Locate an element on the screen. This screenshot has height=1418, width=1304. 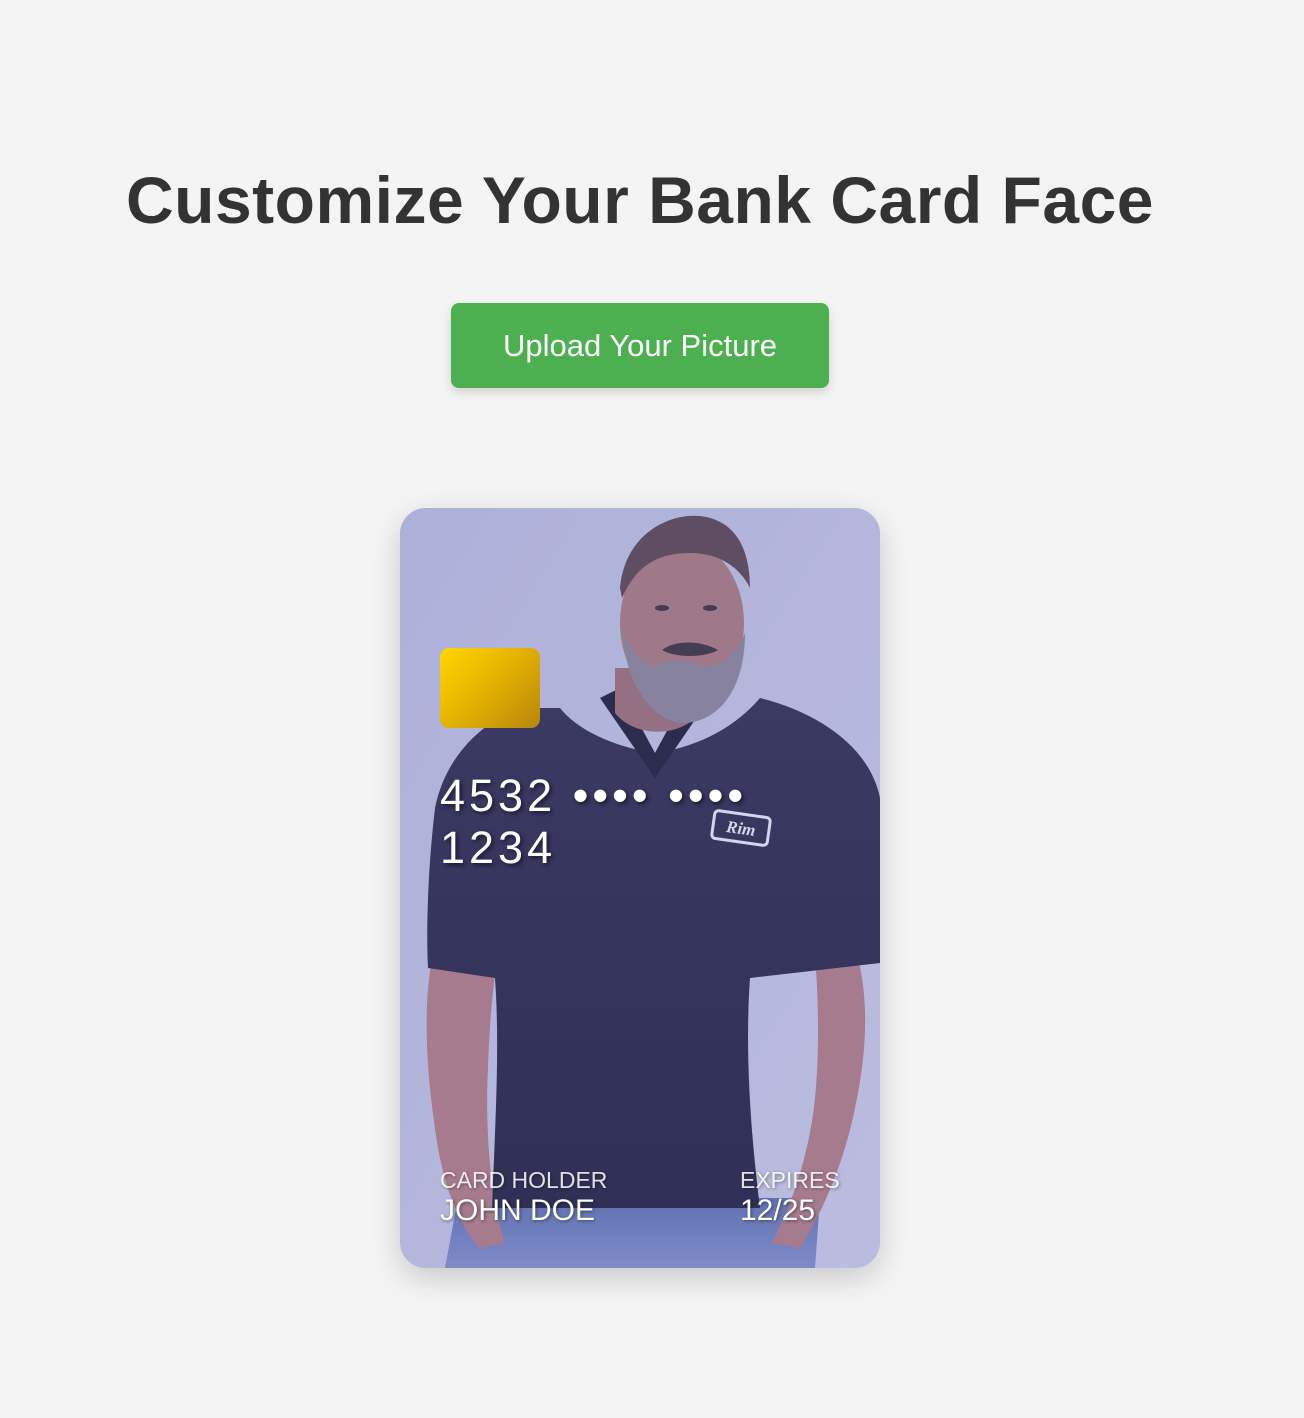
card-expires-label: EXPIRES is located at coordinates (790, 1180).